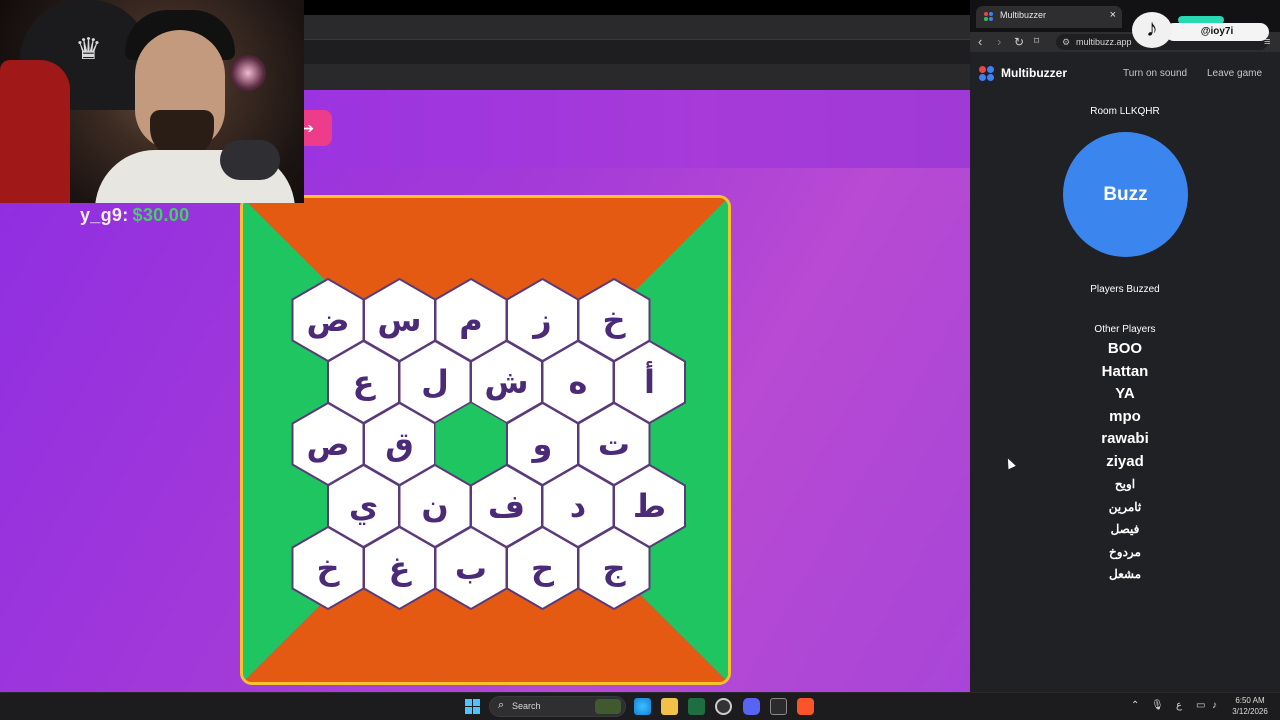 This screenshot has height=720, width=1280. I want to click on multibuzzer-logo-icon, so click(987, 74).